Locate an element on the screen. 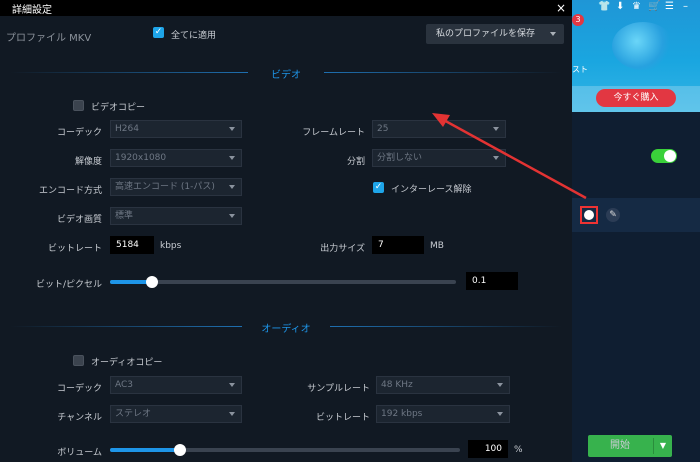  notification-badge: 3 is located at coordinates (578, 20).